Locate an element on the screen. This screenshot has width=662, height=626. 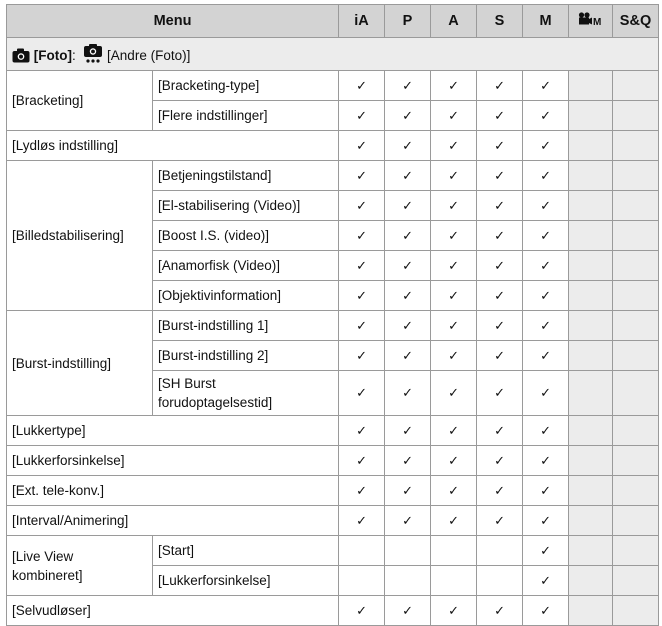
table-row: [Interval/Animering] ✓ ✓ ✓ ✓ ✓ is located at coordinates (332, 520).